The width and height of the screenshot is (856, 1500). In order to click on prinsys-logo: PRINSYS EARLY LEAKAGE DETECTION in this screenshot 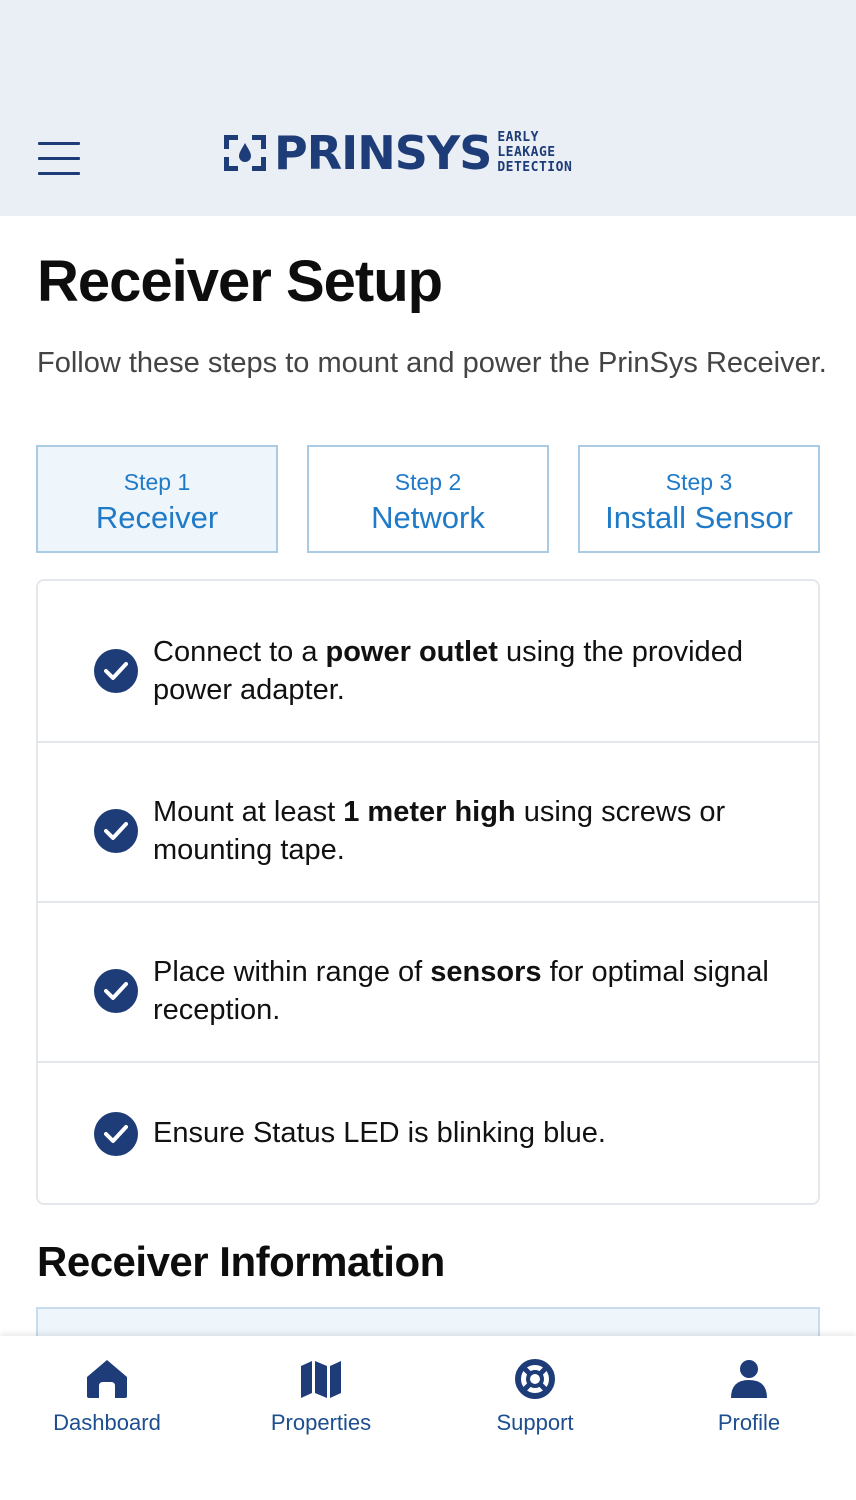, I will do `click(397, 153)`.